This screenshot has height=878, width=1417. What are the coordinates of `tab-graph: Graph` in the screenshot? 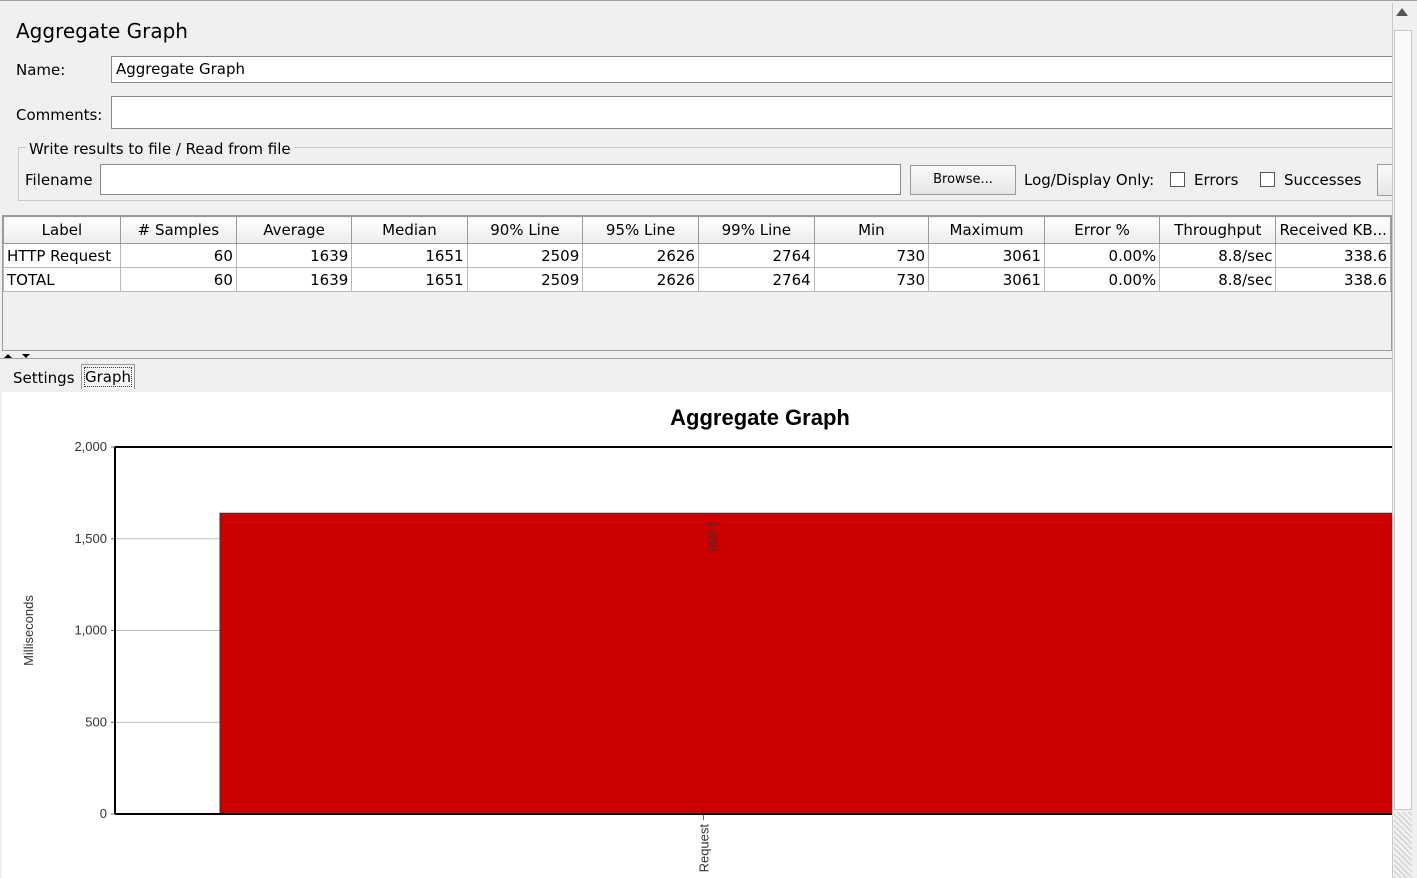 It's located at (108, 376).